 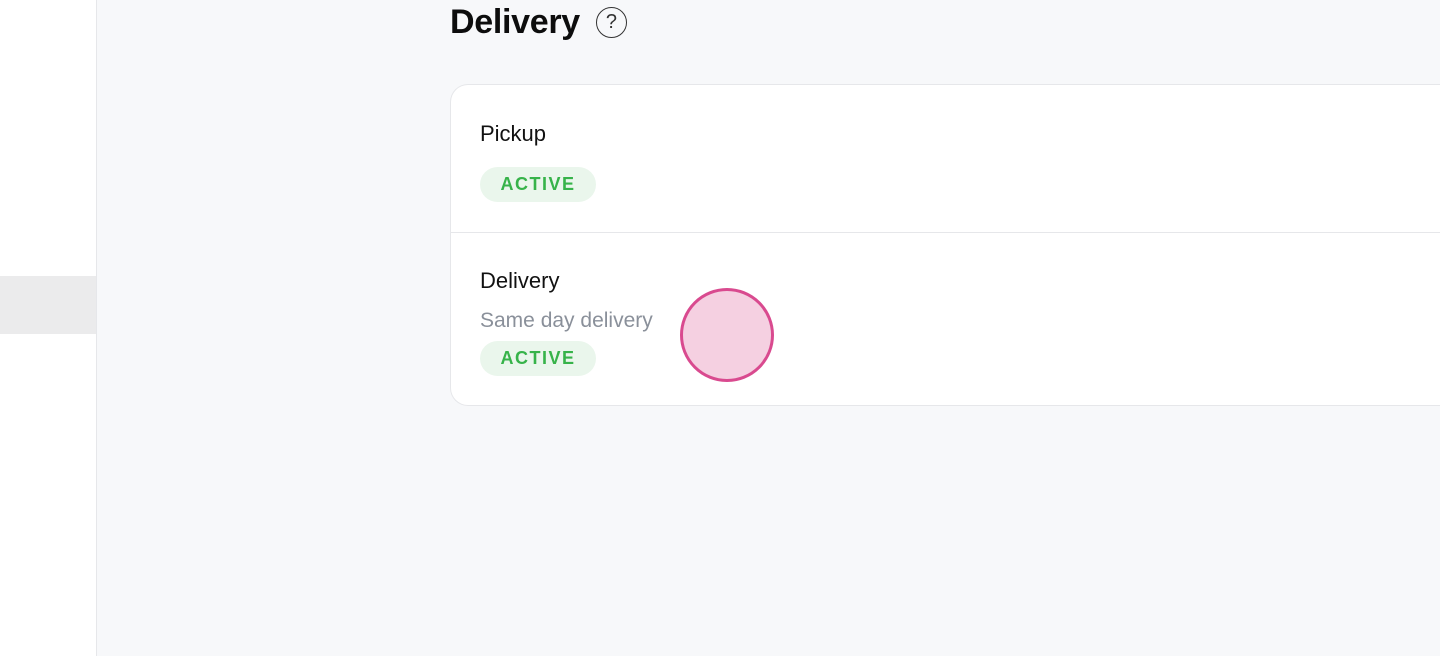 What do you see at coordinates (520, 280) in the screenshot?
I see `option-title: Delivery` at bounding box center [520, 280].